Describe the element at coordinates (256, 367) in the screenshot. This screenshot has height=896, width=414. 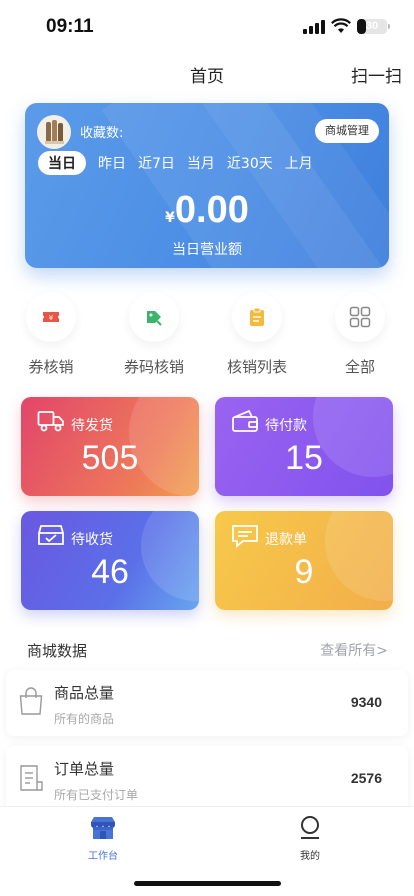
I see `quick-action-label: 核销列表` at that location.